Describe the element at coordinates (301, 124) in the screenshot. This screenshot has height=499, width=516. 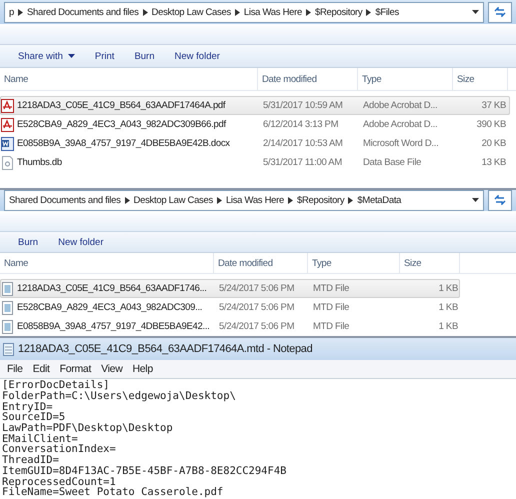
I see `date-cell-text: 6/12/2014 3:13 PM` at that location.